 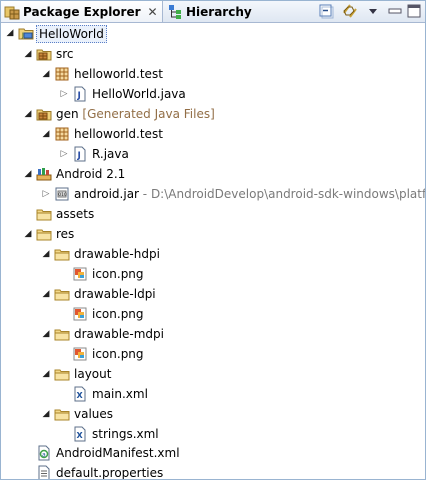 I want to click on tree-item-helloworld-java: ▷ J HelloWorld.java, so click(x=213, y=94).